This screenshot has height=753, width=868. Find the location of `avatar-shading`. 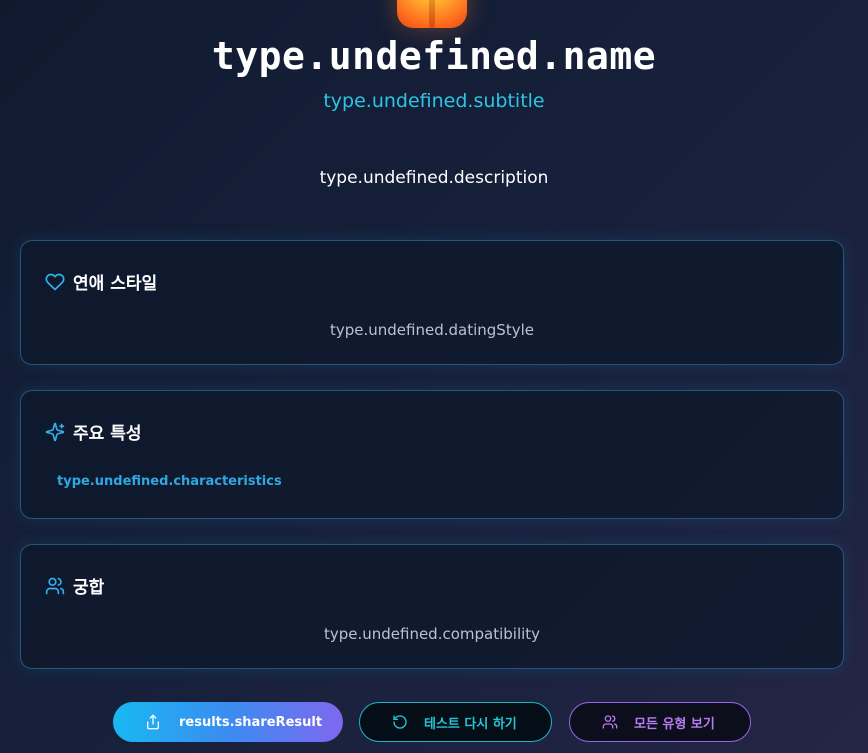

avatar-shading is located at coordinates (432, 14).